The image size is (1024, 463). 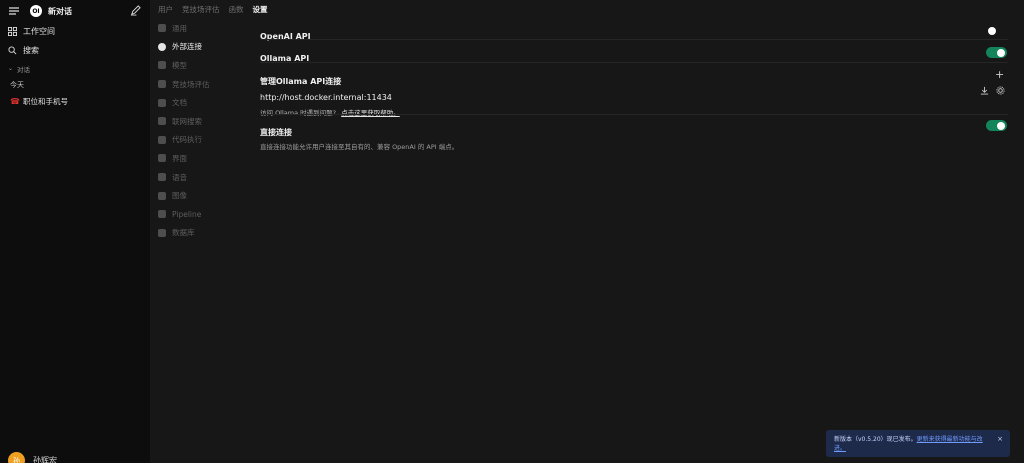 What do you see at coordinates (36, 11) in the screenshot?
I see `app-logo: OI` at bounding box center [36, 11].